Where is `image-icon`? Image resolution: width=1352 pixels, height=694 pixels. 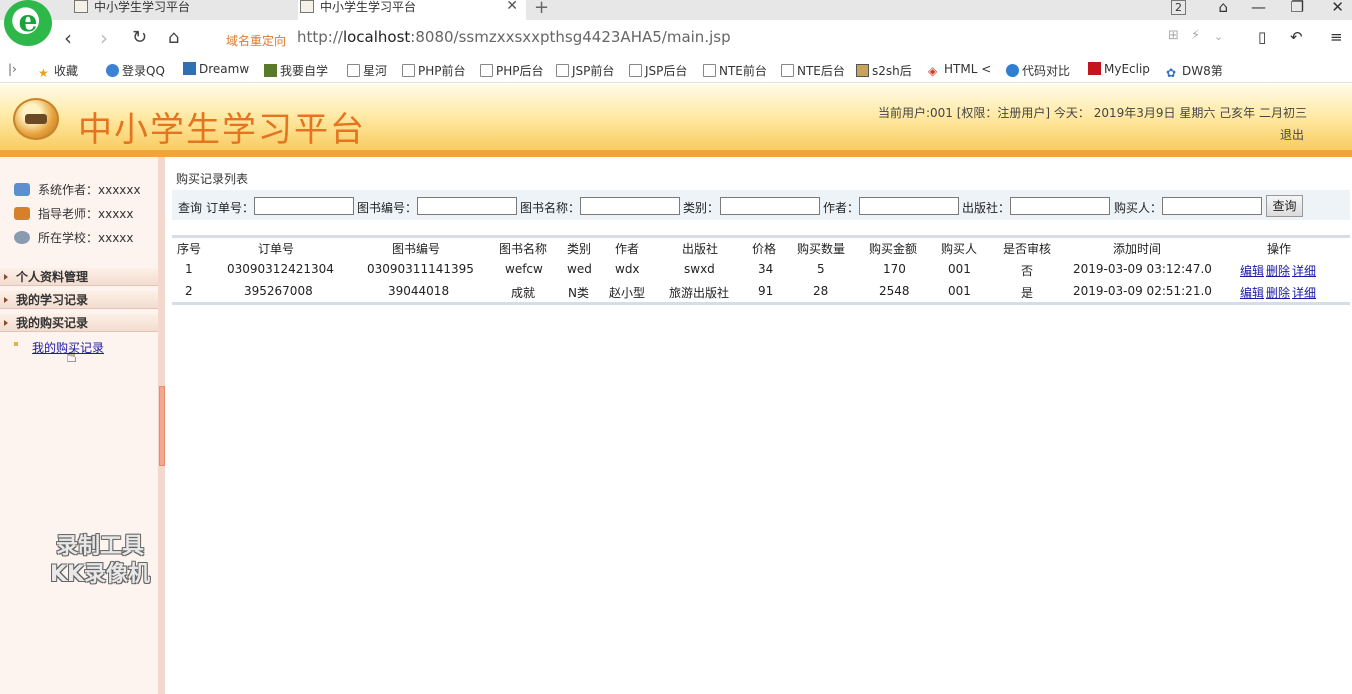
image-icon is located at coordinates (862, 70).